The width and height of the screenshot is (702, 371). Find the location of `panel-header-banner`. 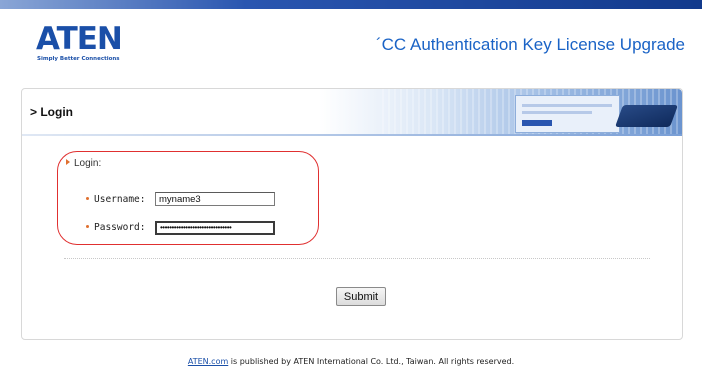

panel-header-banner is located at coordinates (352, 112).